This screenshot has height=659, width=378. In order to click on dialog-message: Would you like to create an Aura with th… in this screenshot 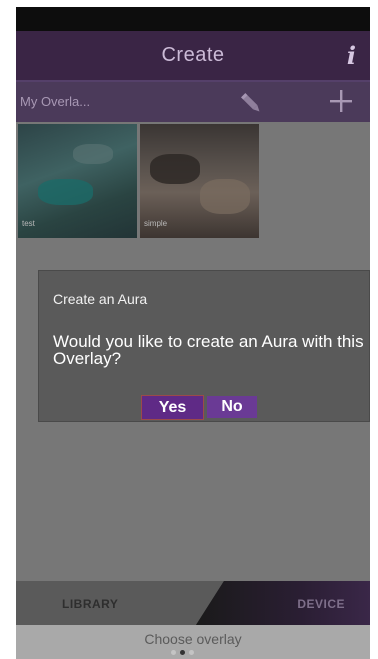, I will do `click(208, 350)`.